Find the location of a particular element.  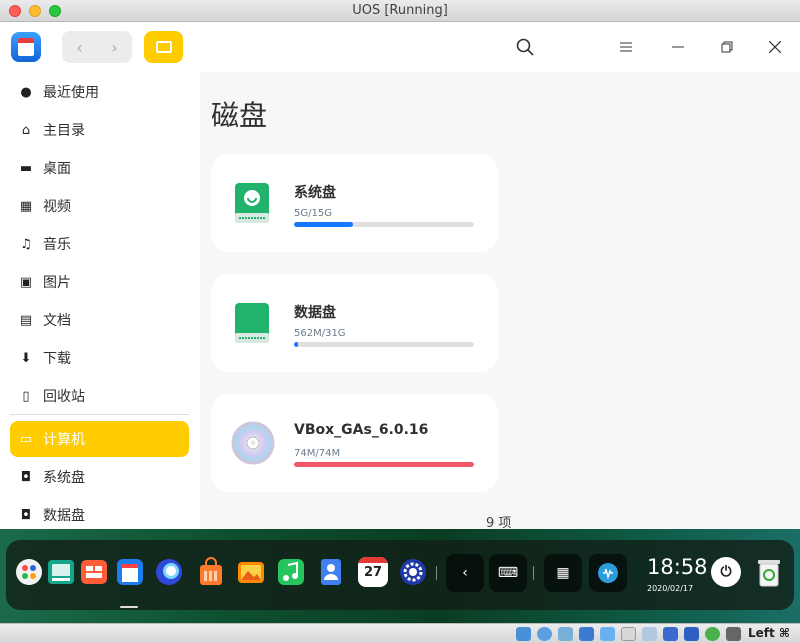

music-player-icon is located at coordinates (291, 572).